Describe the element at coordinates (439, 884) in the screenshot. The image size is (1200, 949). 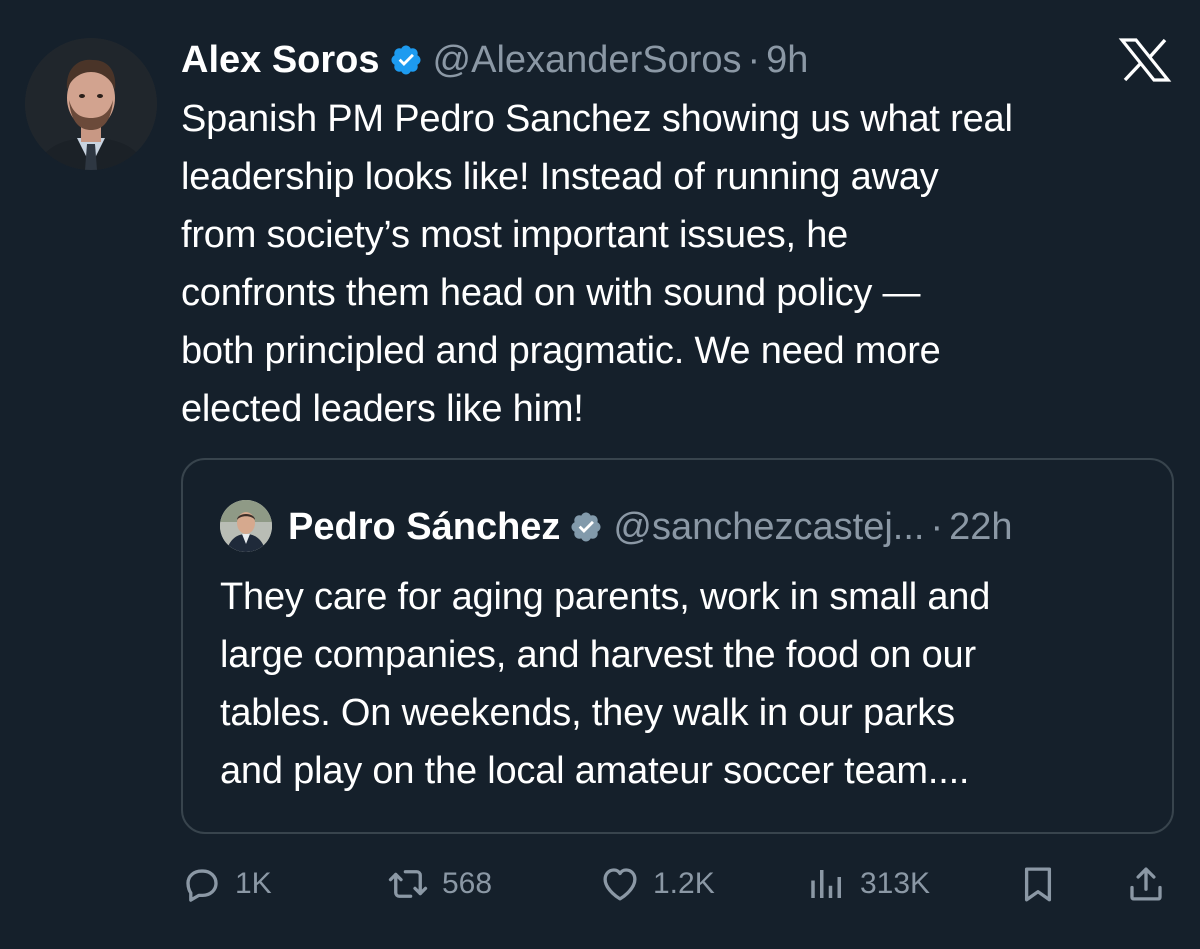
I see `repost-button: 568` at that location.